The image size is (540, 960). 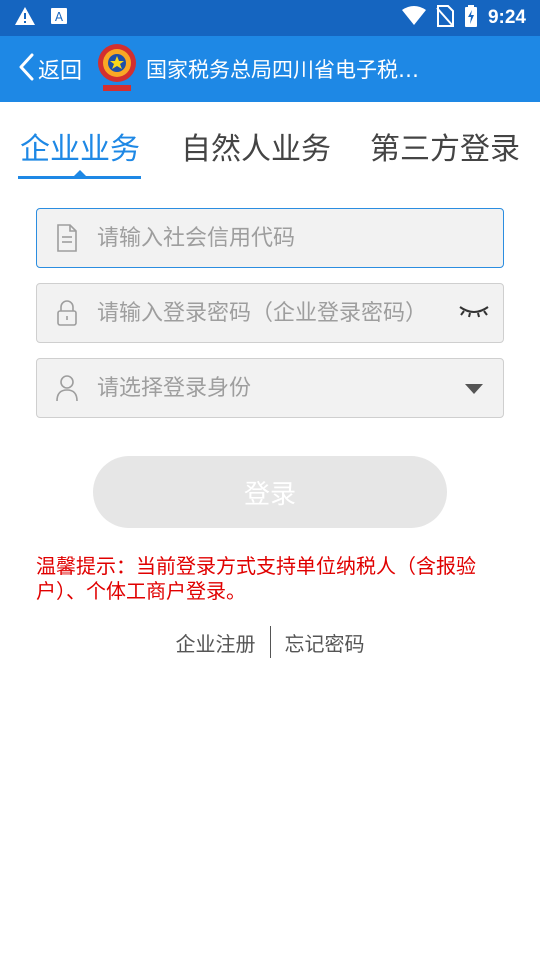 I want to click on status-time: 9:24, so click(x=506, y=17).